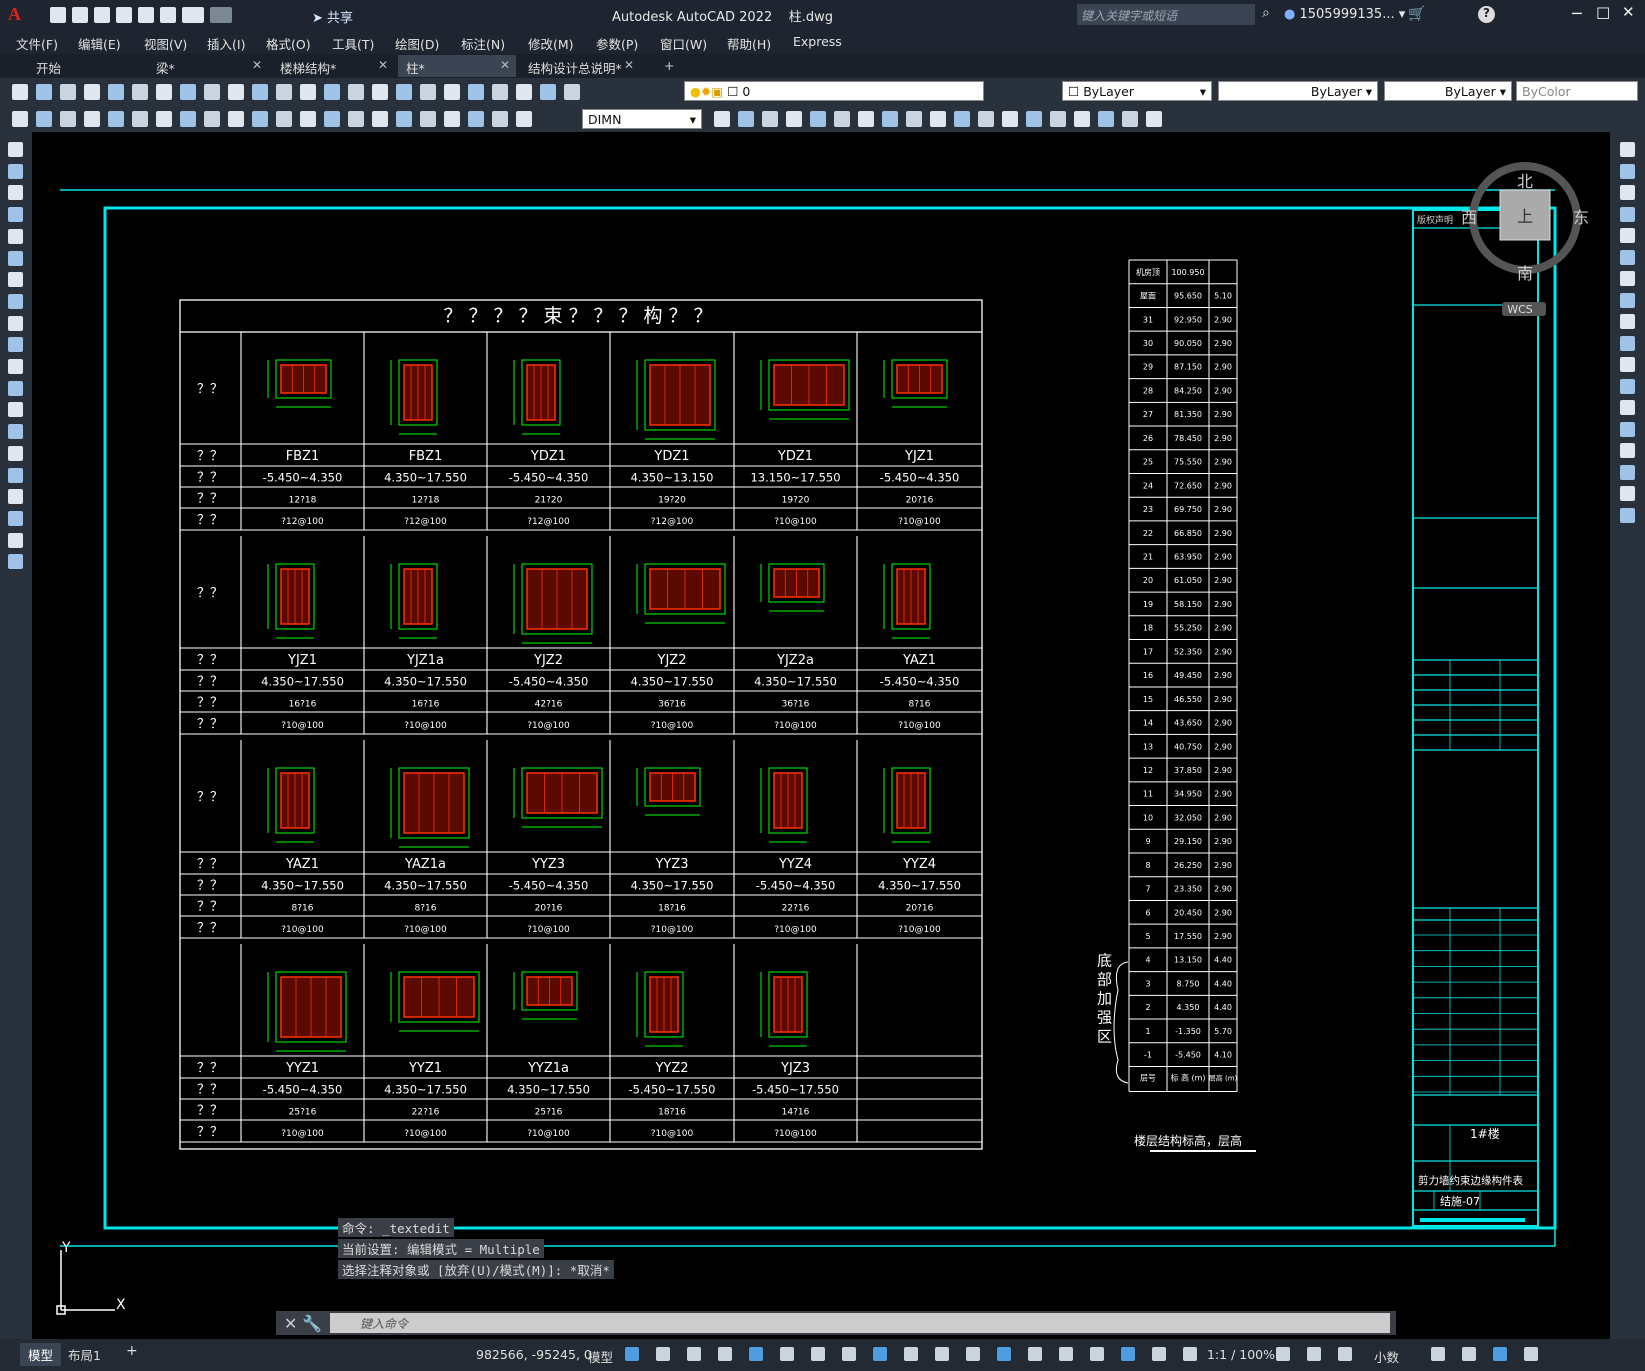 This screenshot has height=1371, width=1645. I want to click on modify-side-2-icon, so click(1627, 192).